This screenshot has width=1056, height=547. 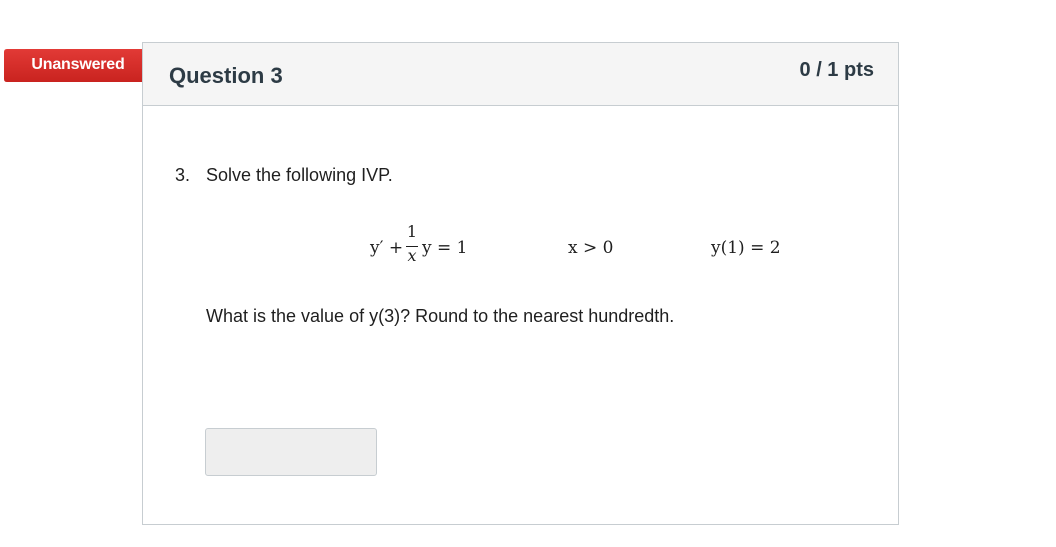 I want to click on status-label: Unanswered, so click(x=78, y=64).